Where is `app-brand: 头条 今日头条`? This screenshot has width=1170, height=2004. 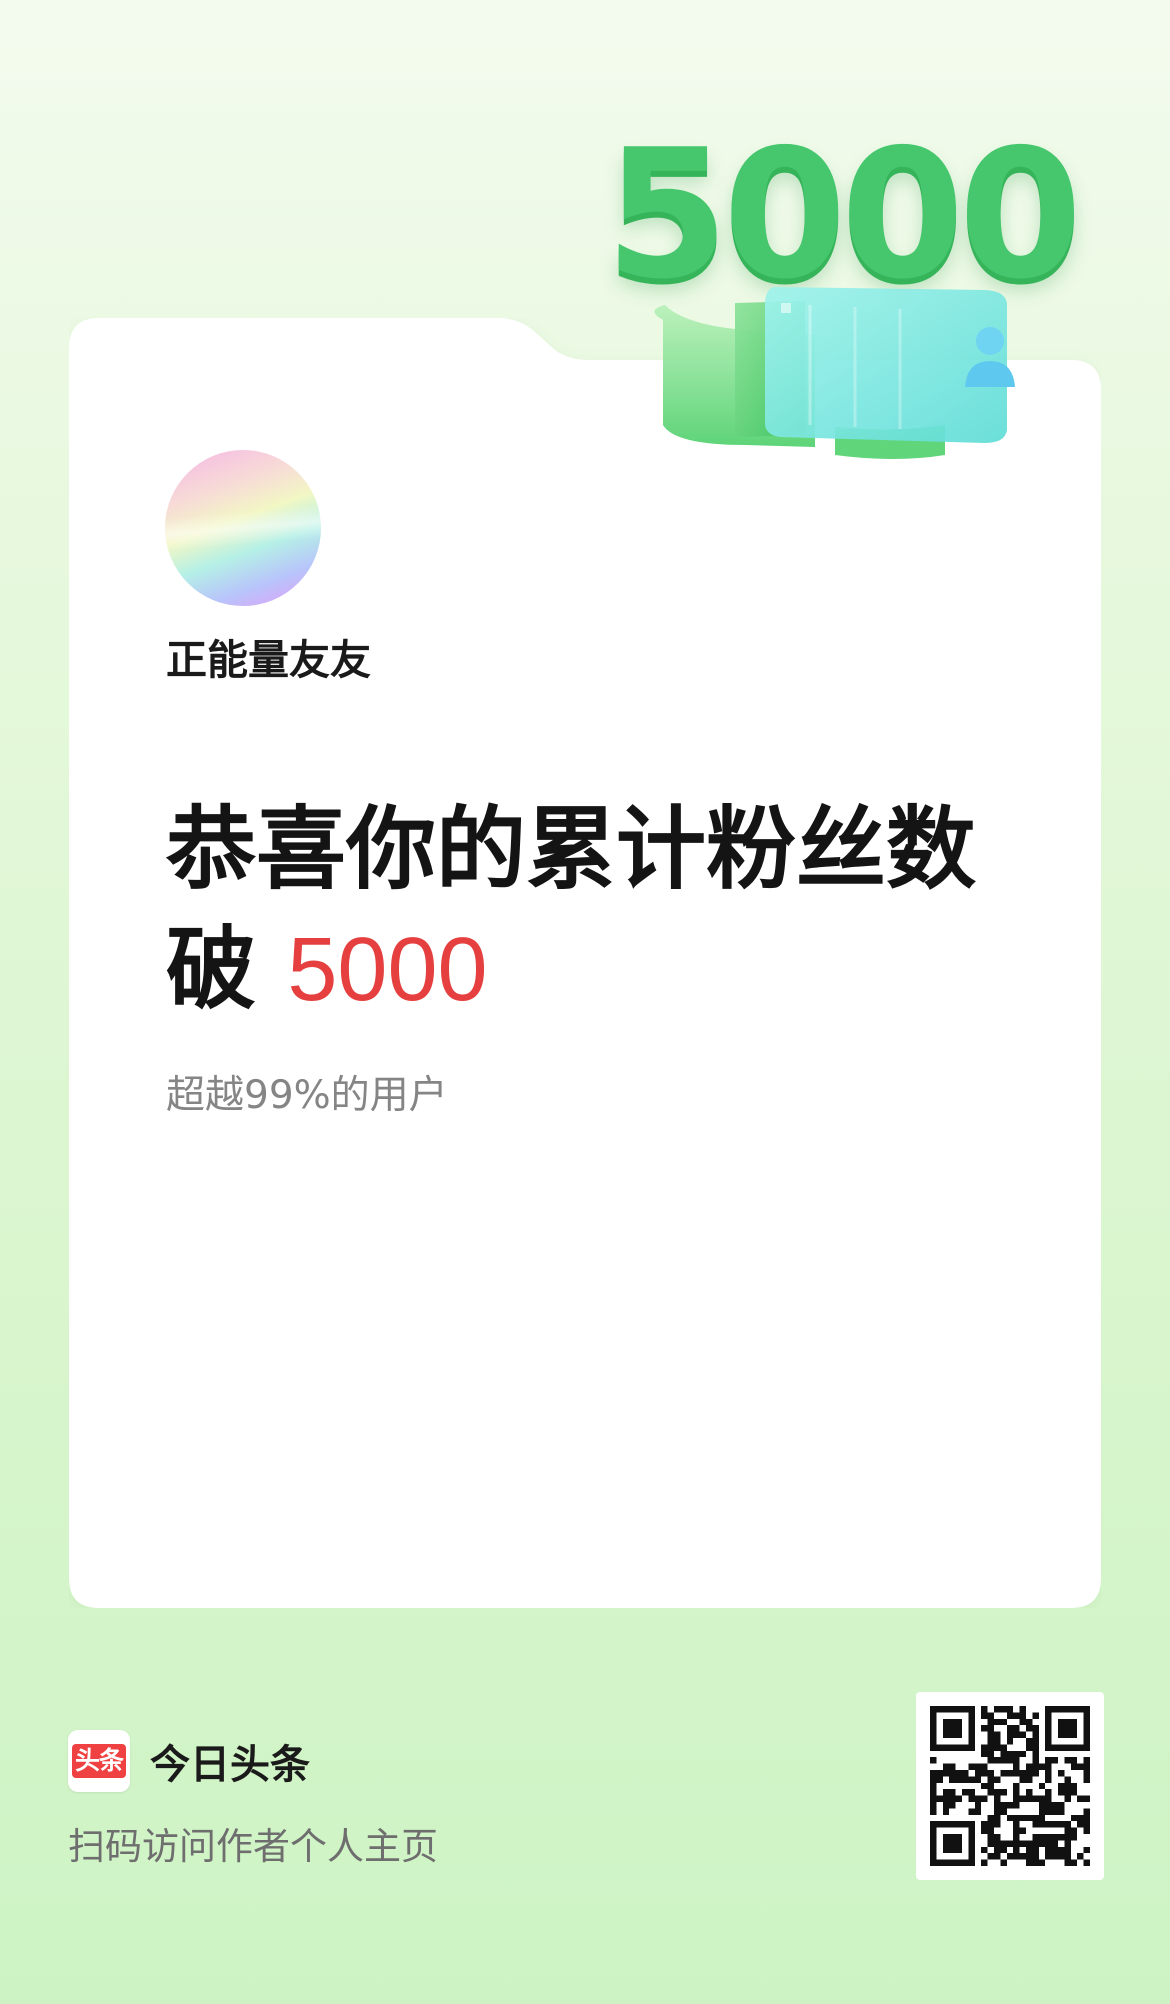
app-brand: 头条 今日头条 is located at coordinates (189, 1761).